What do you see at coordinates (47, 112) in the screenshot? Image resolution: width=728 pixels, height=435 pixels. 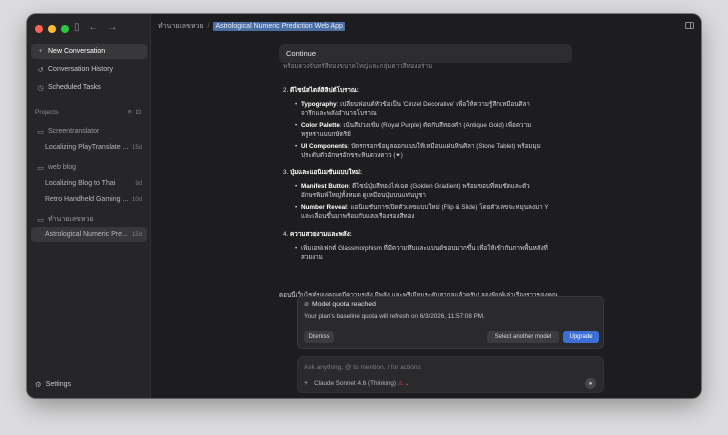 I see `projects-label: Projects` at bounding box center [47, 112].